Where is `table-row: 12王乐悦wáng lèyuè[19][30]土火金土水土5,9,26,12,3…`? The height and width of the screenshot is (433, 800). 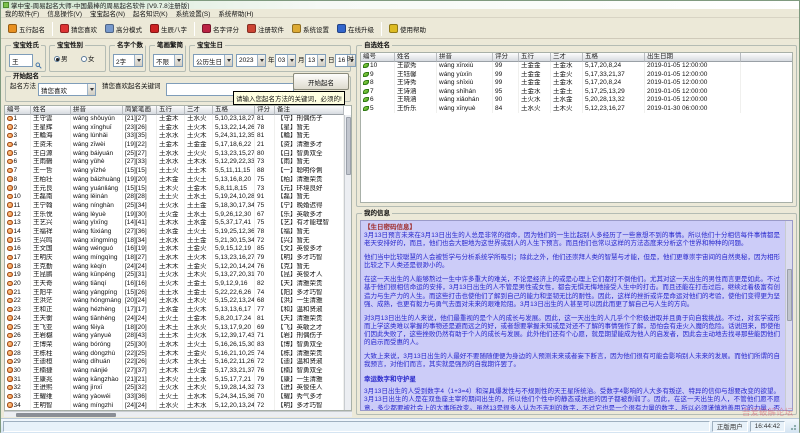 table-row: 12王乐悦wáng lèyuè[19][30]土火金土水土5,9,26,12,3… is located at coordinates (178, 215).